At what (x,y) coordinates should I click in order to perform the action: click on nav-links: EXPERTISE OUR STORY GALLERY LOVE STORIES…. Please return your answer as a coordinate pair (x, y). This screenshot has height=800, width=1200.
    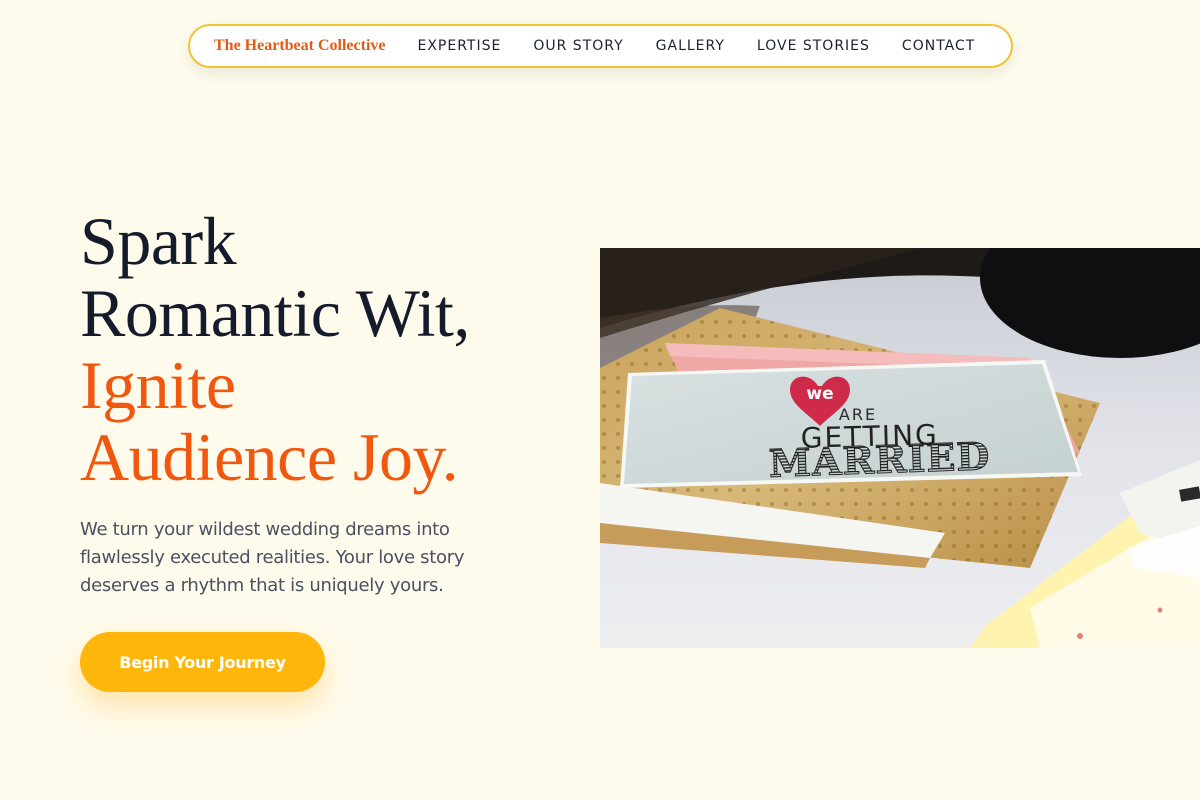
    Looking at the image, I should click on (697, 46).